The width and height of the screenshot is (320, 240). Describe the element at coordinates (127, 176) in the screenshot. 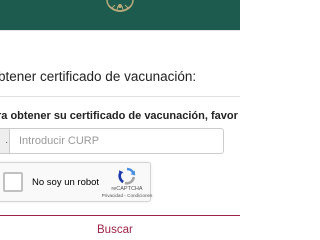

I see `recaptcha-logo-icon` at that location.